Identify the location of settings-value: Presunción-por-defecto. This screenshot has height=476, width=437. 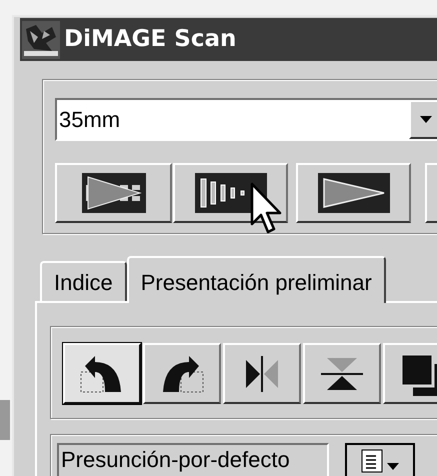
(175, 460).